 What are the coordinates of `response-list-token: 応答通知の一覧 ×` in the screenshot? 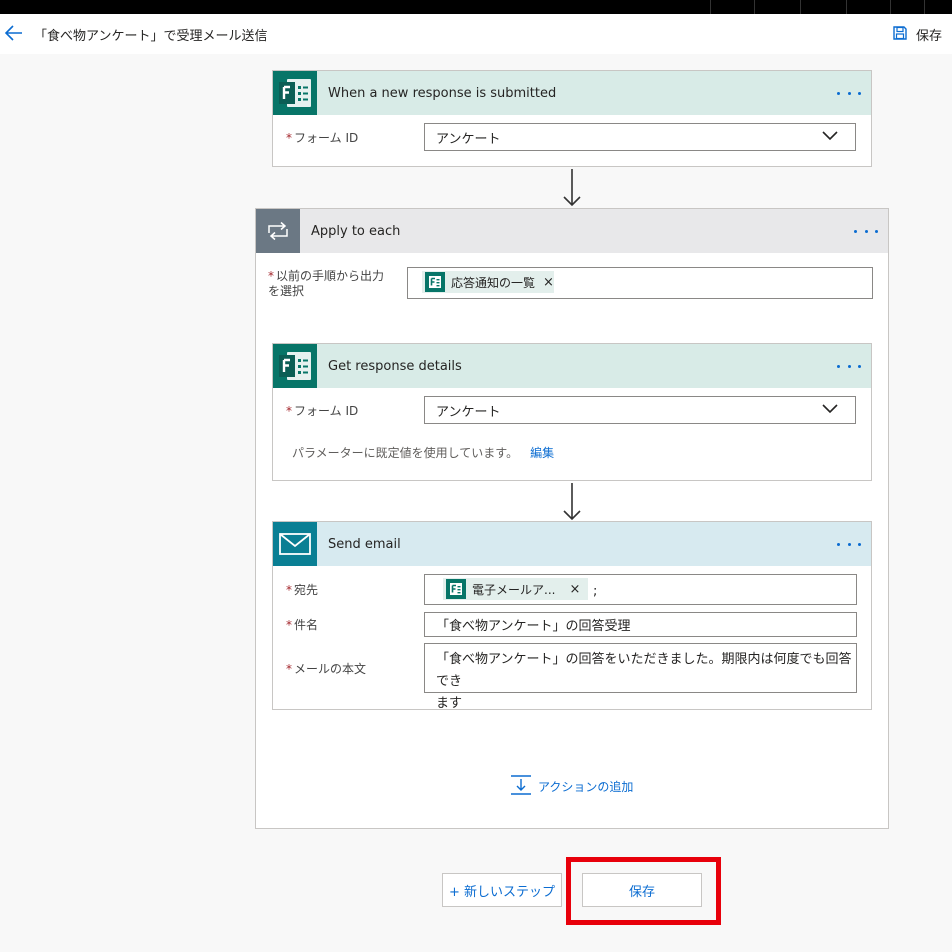 It's located at (488, 282).